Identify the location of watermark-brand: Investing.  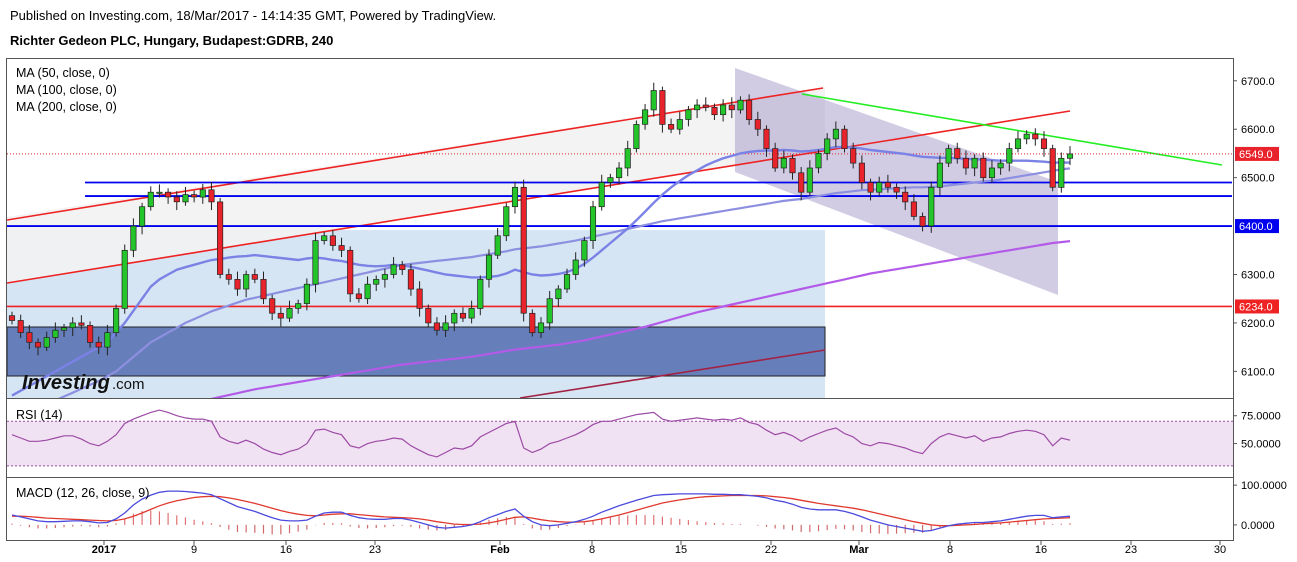
(66, 383).